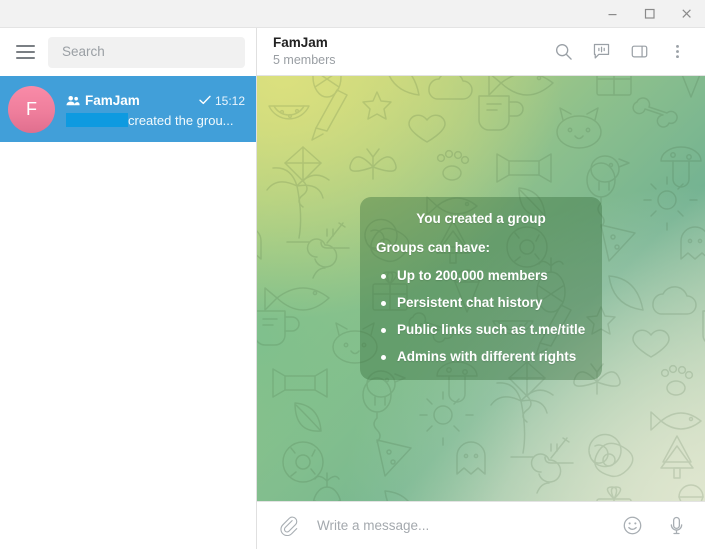 This screenshot has width=705, height=549. Describe the element at coordinates (300, 42) in the screenshot. I see `page-title: FamJam` at that location.